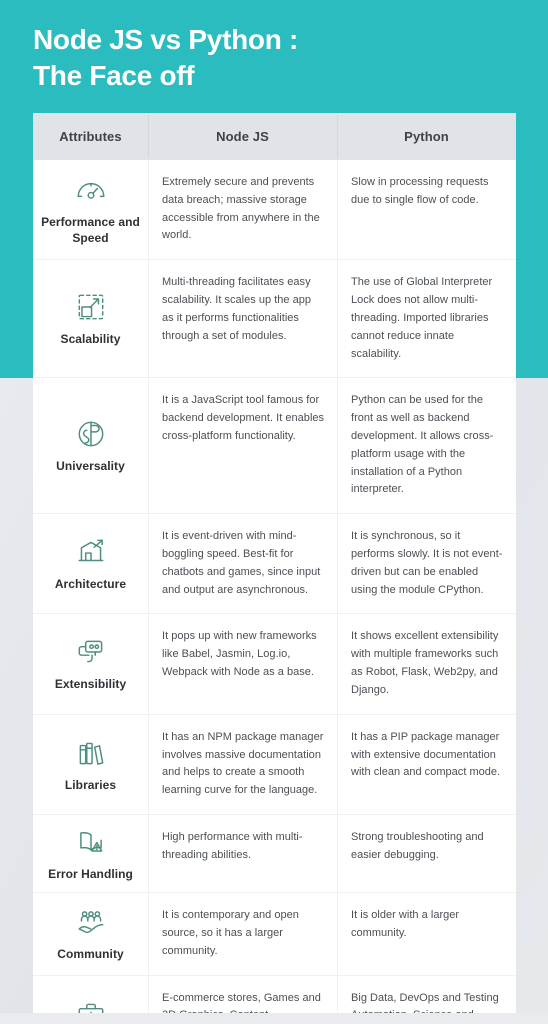  What do you see at coordinates (91, 190) in the screenshot?
I see `speedometer-icon` at bounding box center [91, 190].